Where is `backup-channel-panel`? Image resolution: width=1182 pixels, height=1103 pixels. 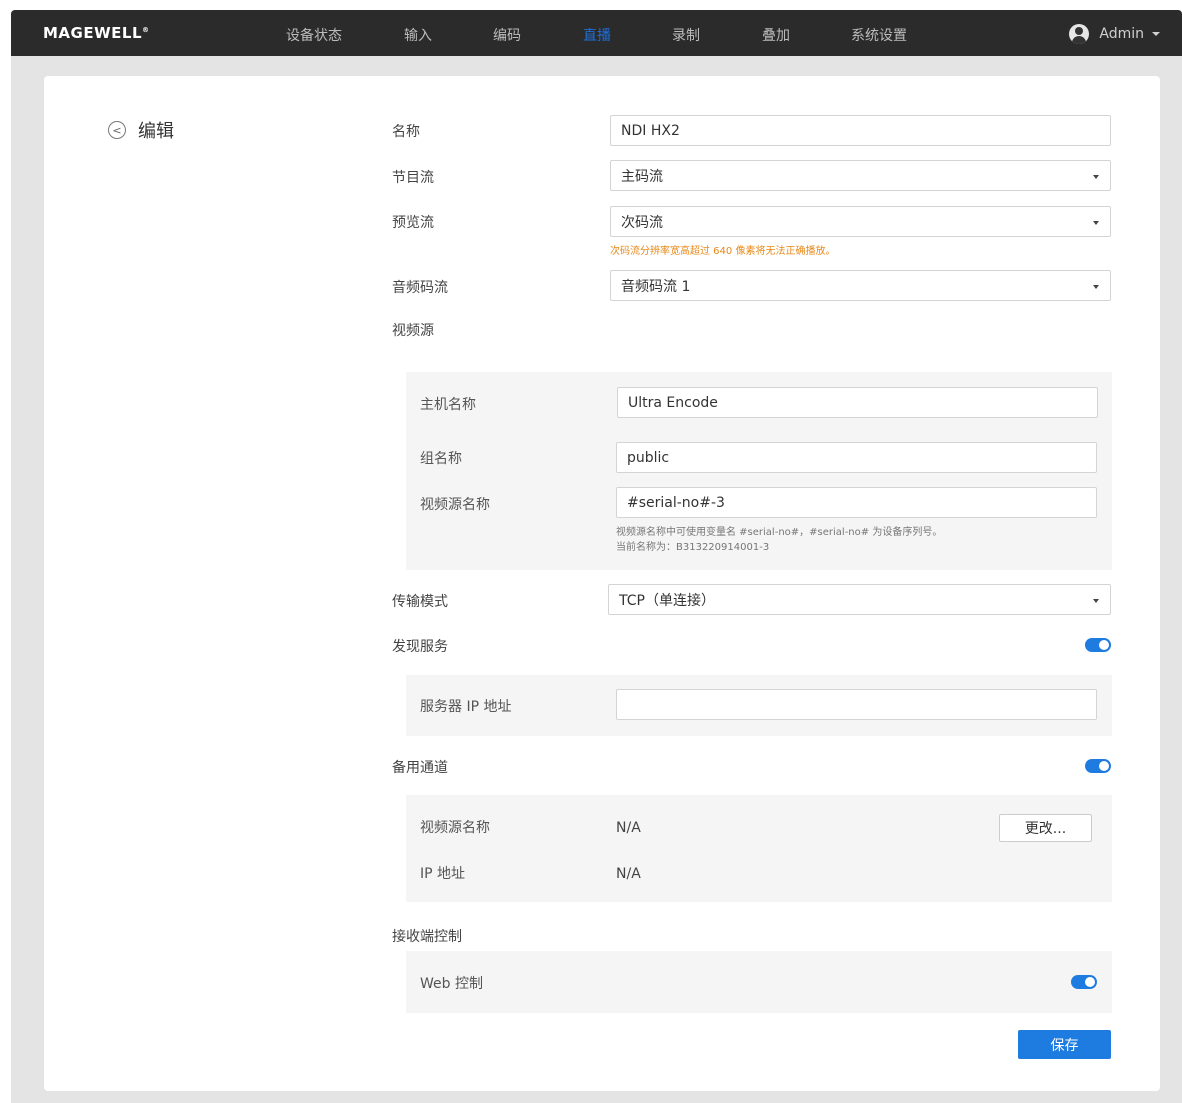 backup-channel-panel is located at coordinates (759, 848).